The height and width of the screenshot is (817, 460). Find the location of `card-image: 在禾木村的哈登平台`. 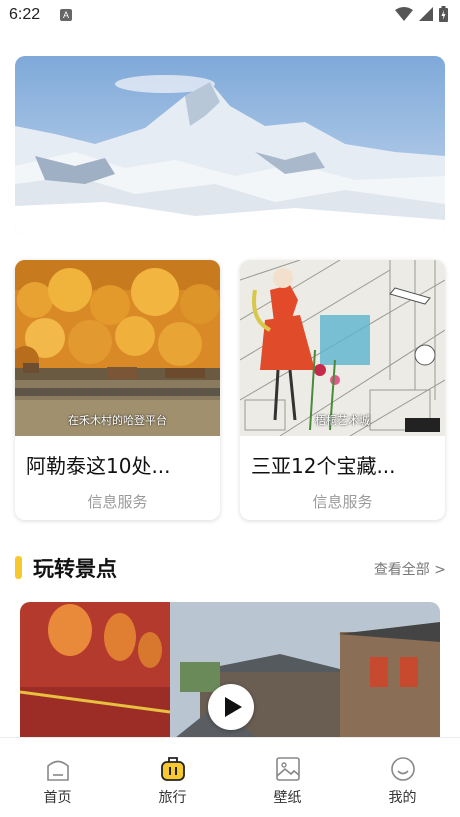

card-image: 在禾木村的哈登平台 is located at coordinates (117, 348).